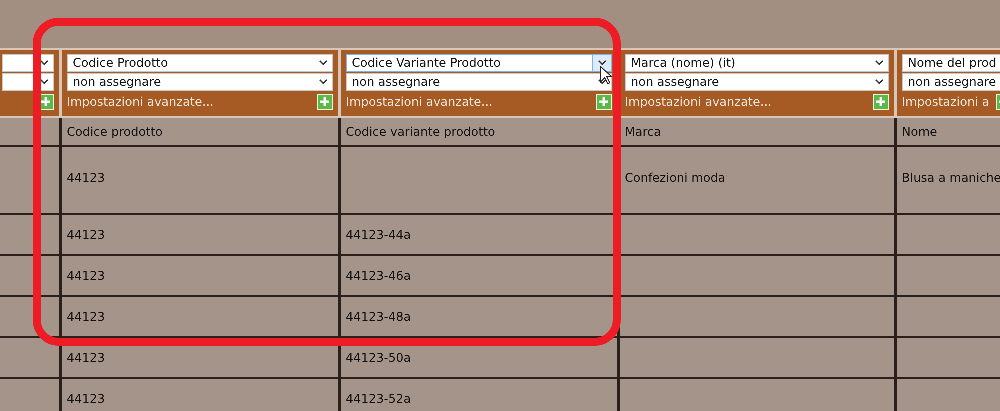  Describe the element at coordinates (200, 63) in the screenshot. I see `dropdown-select: Codice Prodotto` at that location.